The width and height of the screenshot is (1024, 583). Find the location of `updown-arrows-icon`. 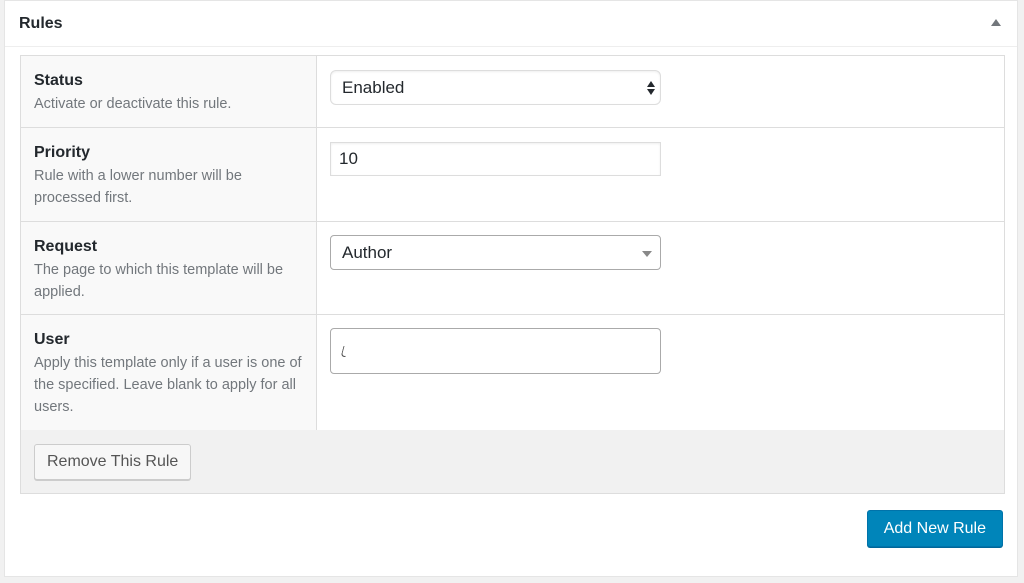

updown-arrows-icon is located at coordinates (651, 88).